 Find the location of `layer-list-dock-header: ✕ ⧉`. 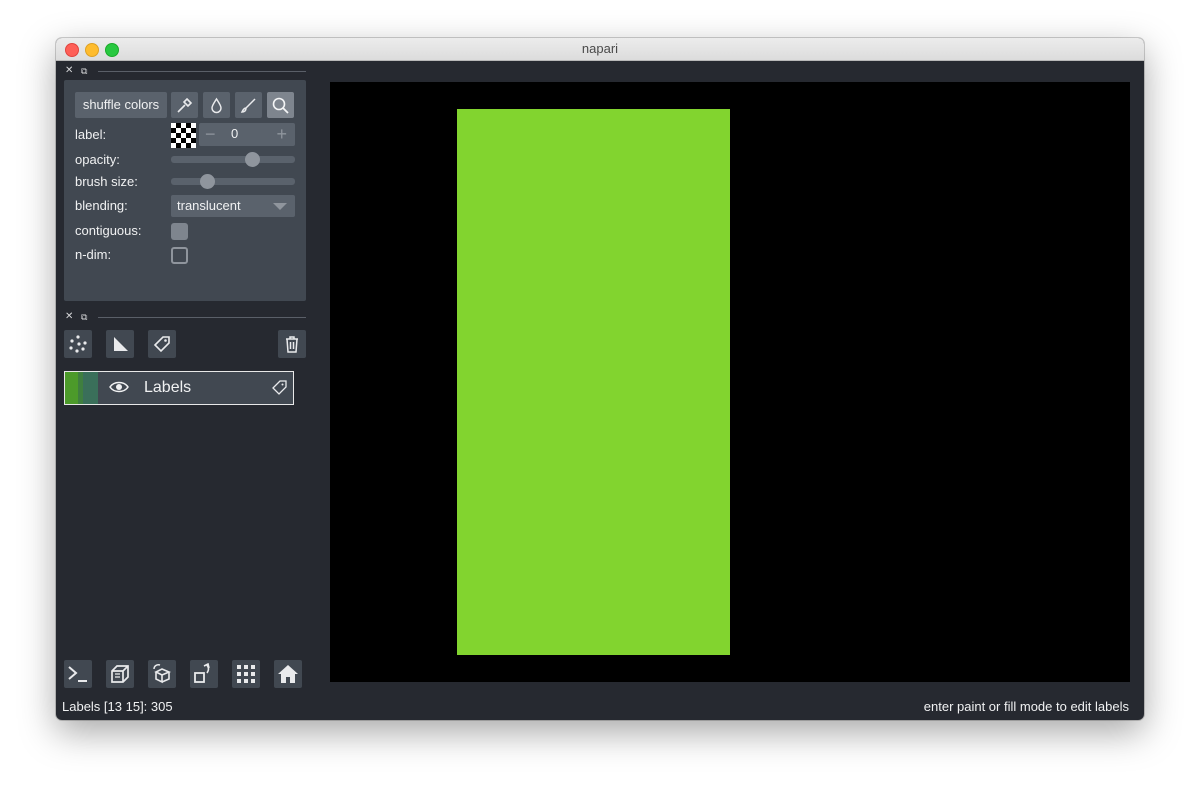

layer-list-dock-header: ✕ ⧉ is located at coordinates (185, 318).